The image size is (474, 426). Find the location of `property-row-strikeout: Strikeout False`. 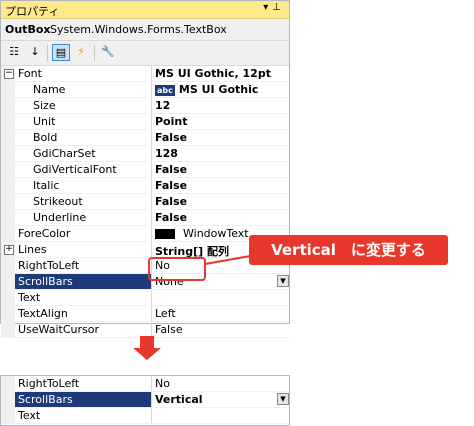

property-row-strikeout: Strikeout False is located at coordinates (145, 202).